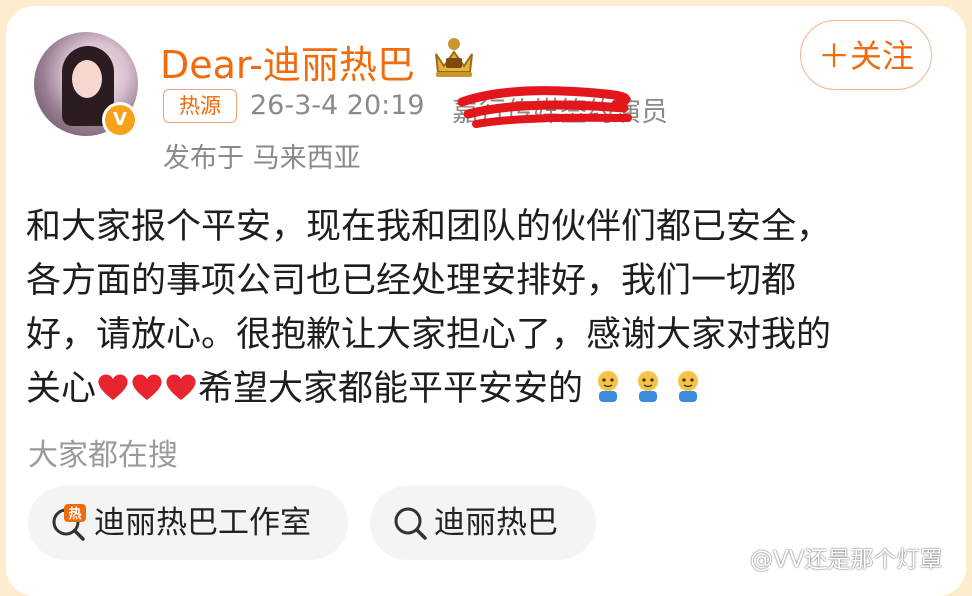 Image resolution: width=972 pixels, height=596 pixels. What do you see at coordinates (391, 389) in the screenshot?
I see `content-text: 希望大家都能平平安安的` at bounding box center [391, 389].